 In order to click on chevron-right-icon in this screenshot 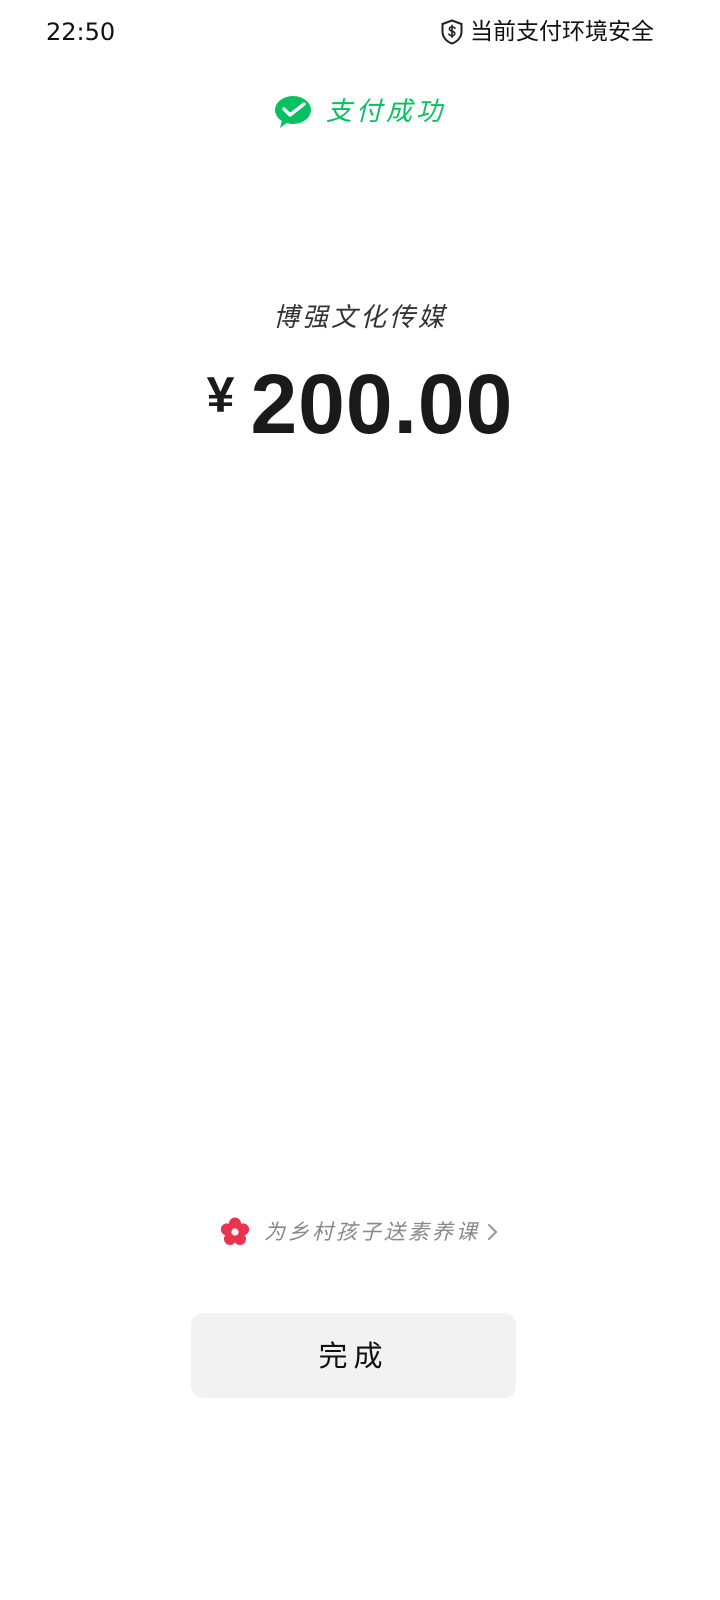, I will do `click(492, 1232)`.